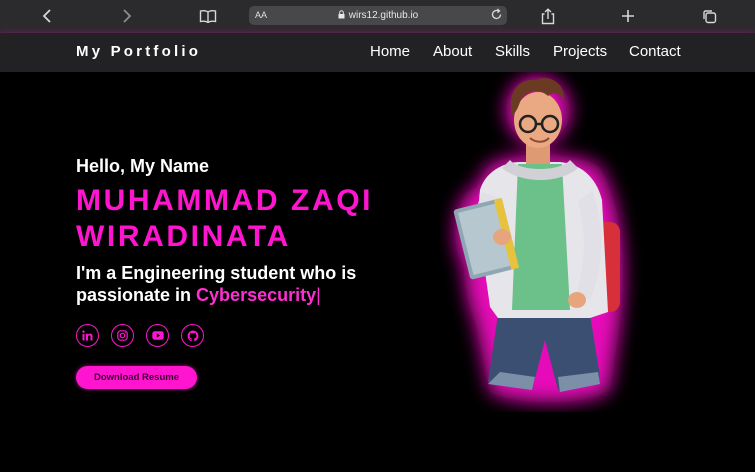 The image size is (755, 472). What do you see at coordinates (261, 15) in the screenshot?
I see `text-size-button: AA` at bounding box center [261, 15].